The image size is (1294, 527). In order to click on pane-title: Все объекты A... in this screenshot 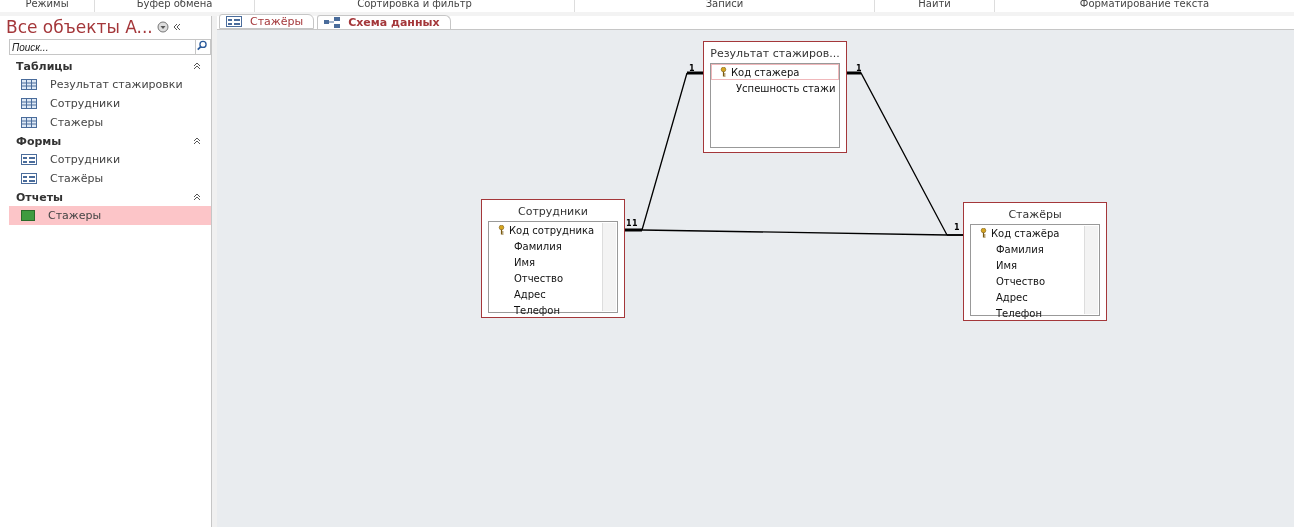, I will do `click(79, 27)`.